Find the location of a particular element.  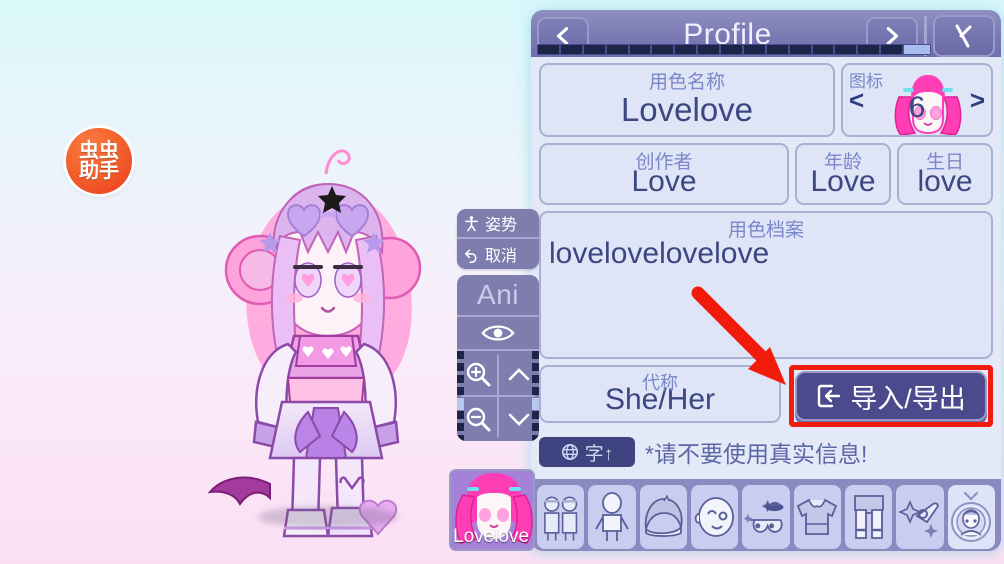

language-label: 字↑ is located at coordinates (599, 454).